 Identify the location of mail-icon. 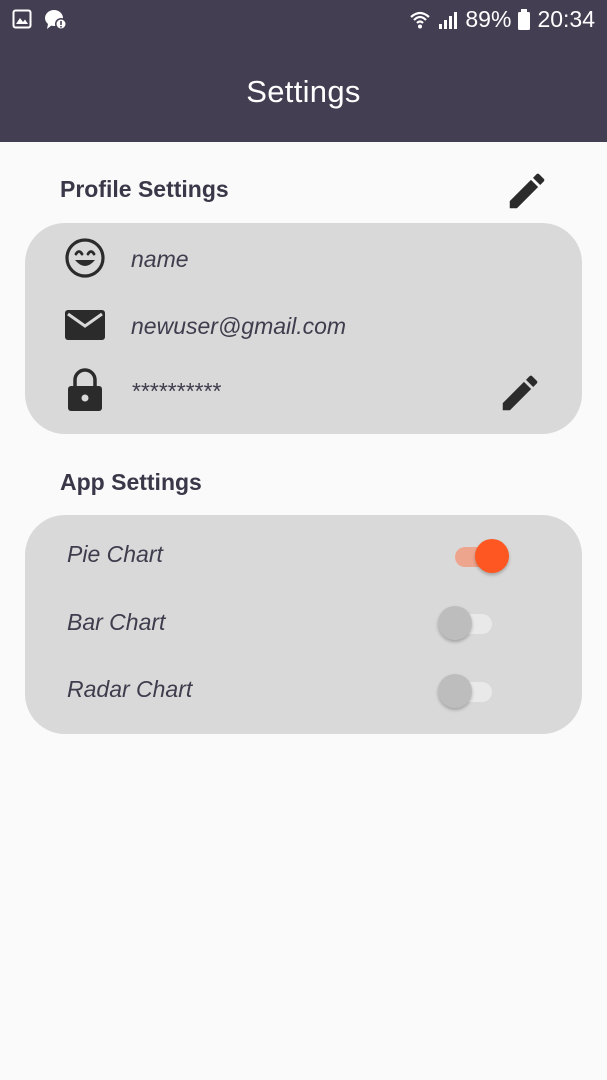
(85, 325).